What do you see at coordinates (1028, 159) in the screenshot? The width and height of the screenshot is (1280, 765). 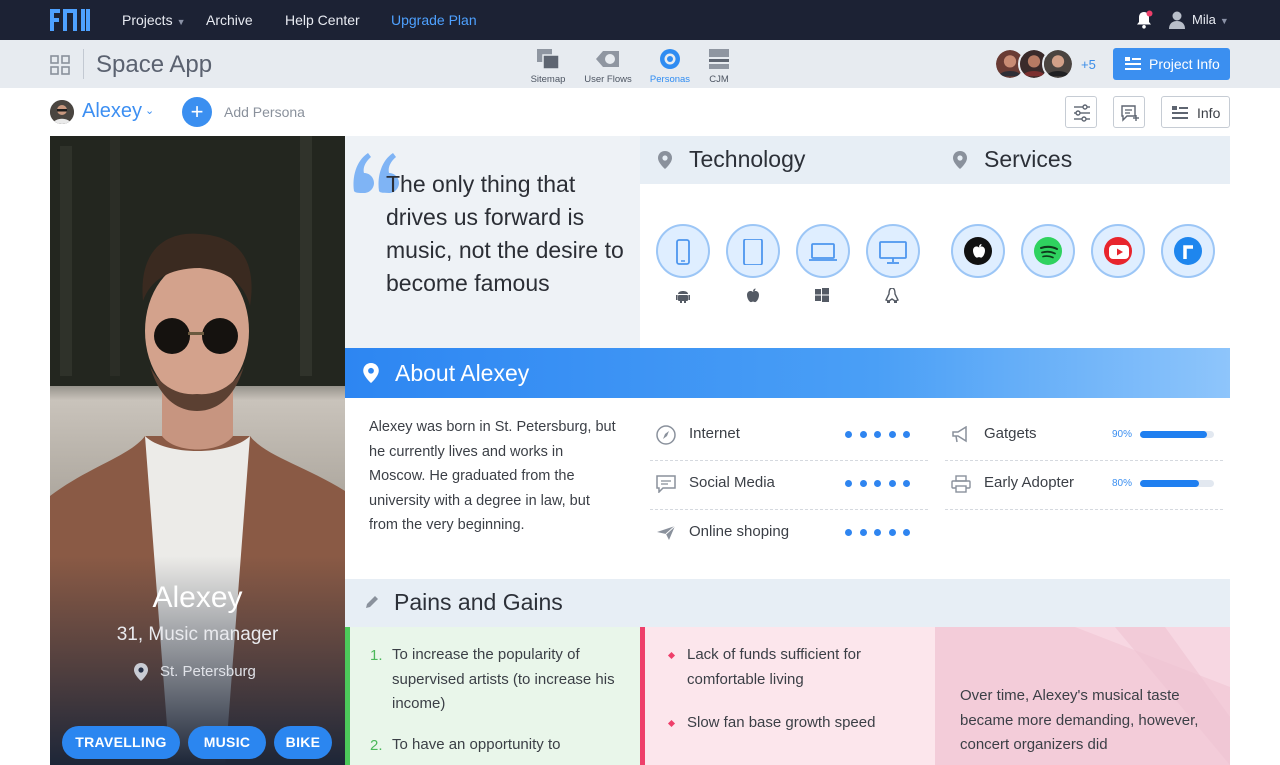 I see `services-title: Services` at bounding box center [1028, 159].